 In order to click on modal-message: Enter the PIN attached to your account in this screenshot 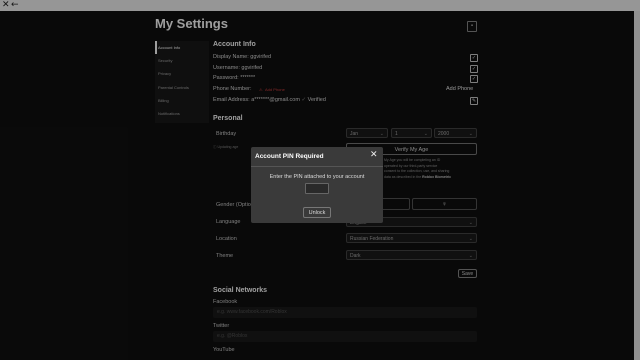, I will do `click(317, 177)`.